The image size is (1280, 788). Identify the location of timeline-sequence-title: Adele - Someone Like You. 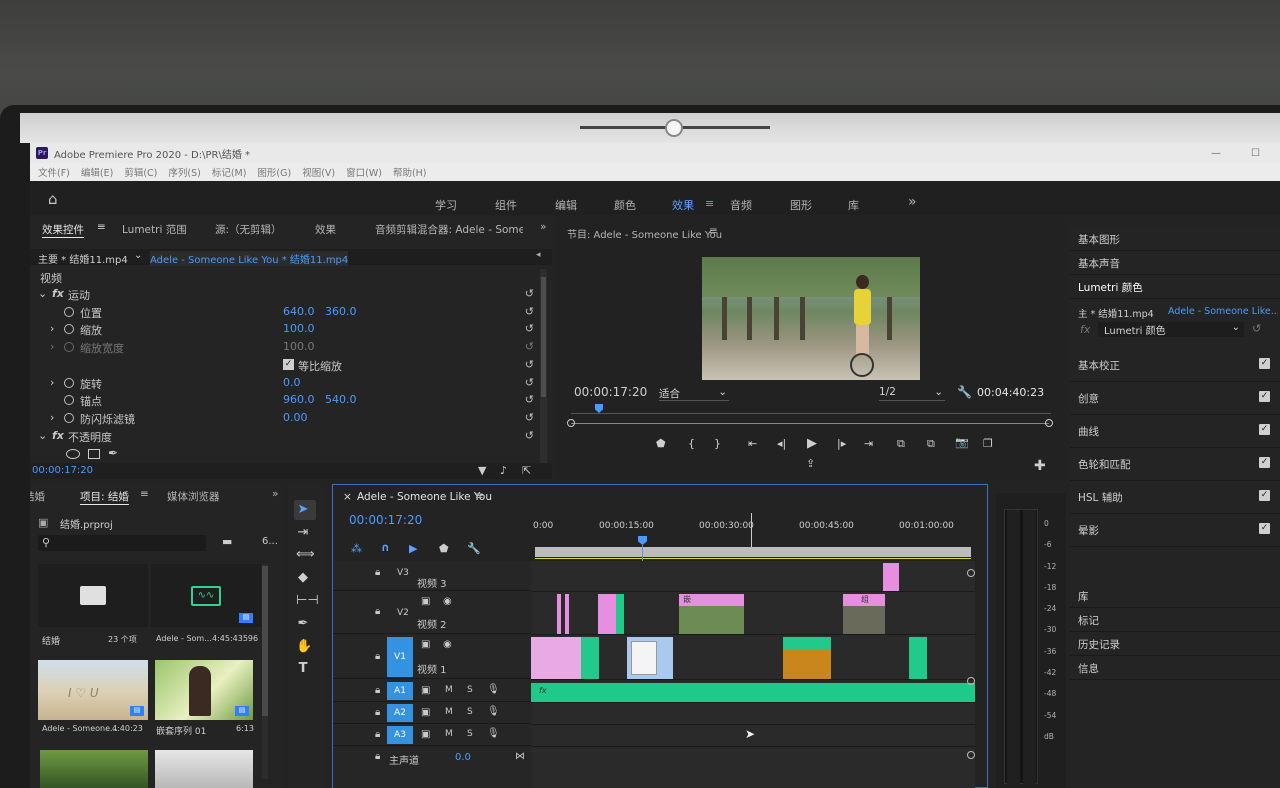
(424, 497).